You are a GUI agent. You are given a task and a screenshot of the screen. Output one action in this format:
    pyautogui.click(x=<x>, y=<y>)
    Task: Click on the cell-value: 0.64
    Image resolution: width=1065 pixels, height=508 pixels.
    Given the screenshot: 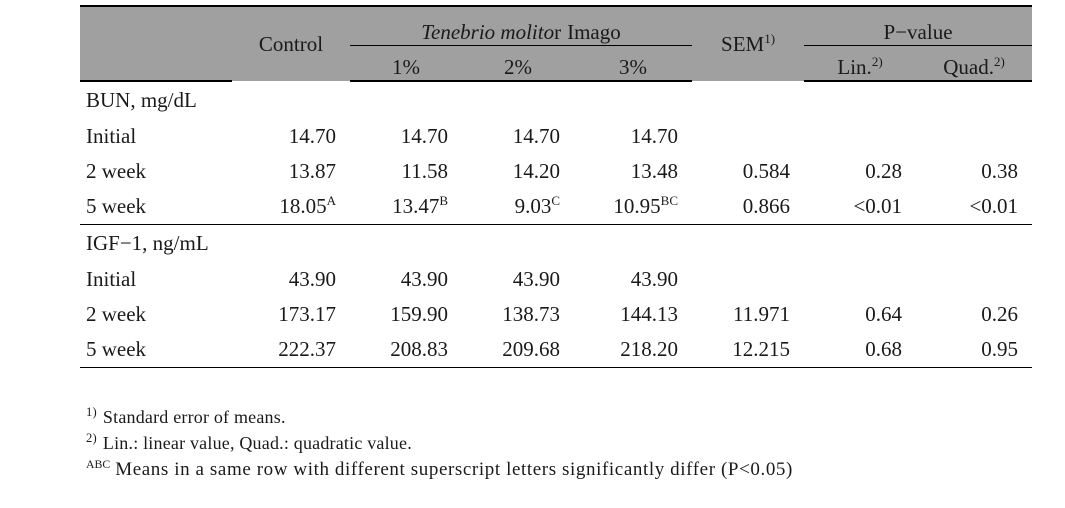 What is the action you would take?
    pyautogui.click(x=884, y=314)
    